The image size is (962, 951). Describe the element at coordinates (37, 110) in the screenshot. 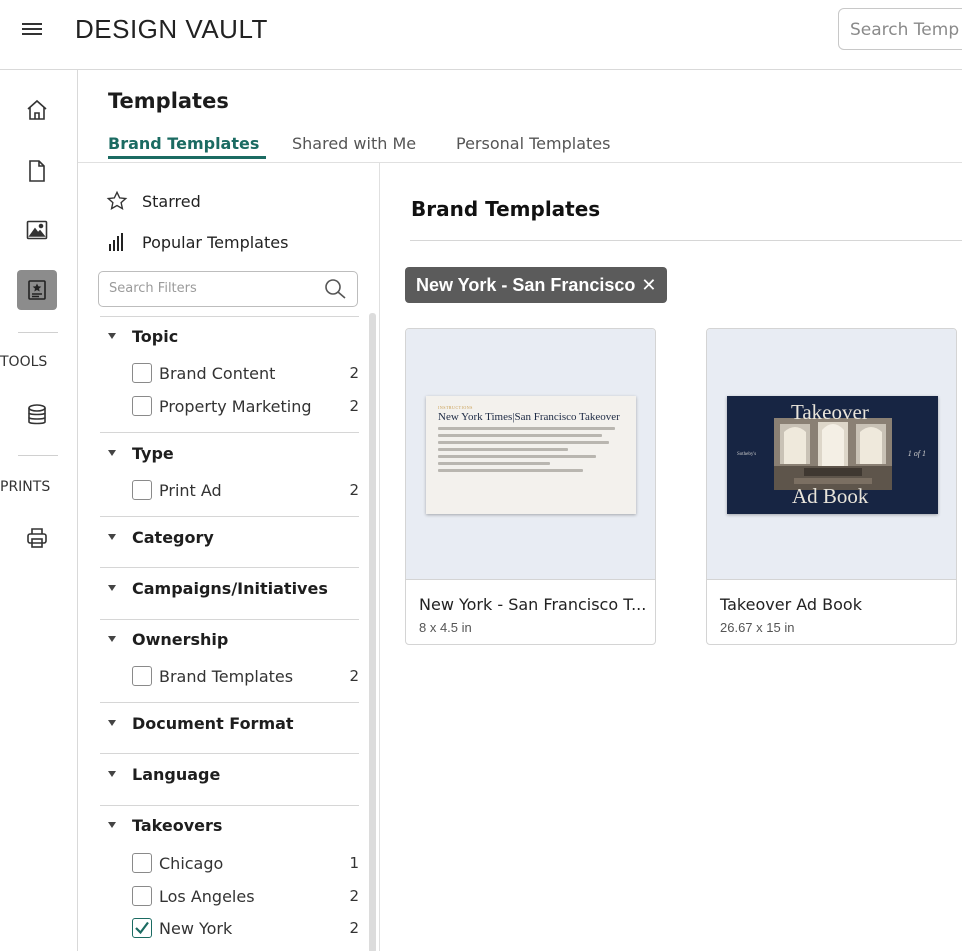

I see `home-icon` at that location.